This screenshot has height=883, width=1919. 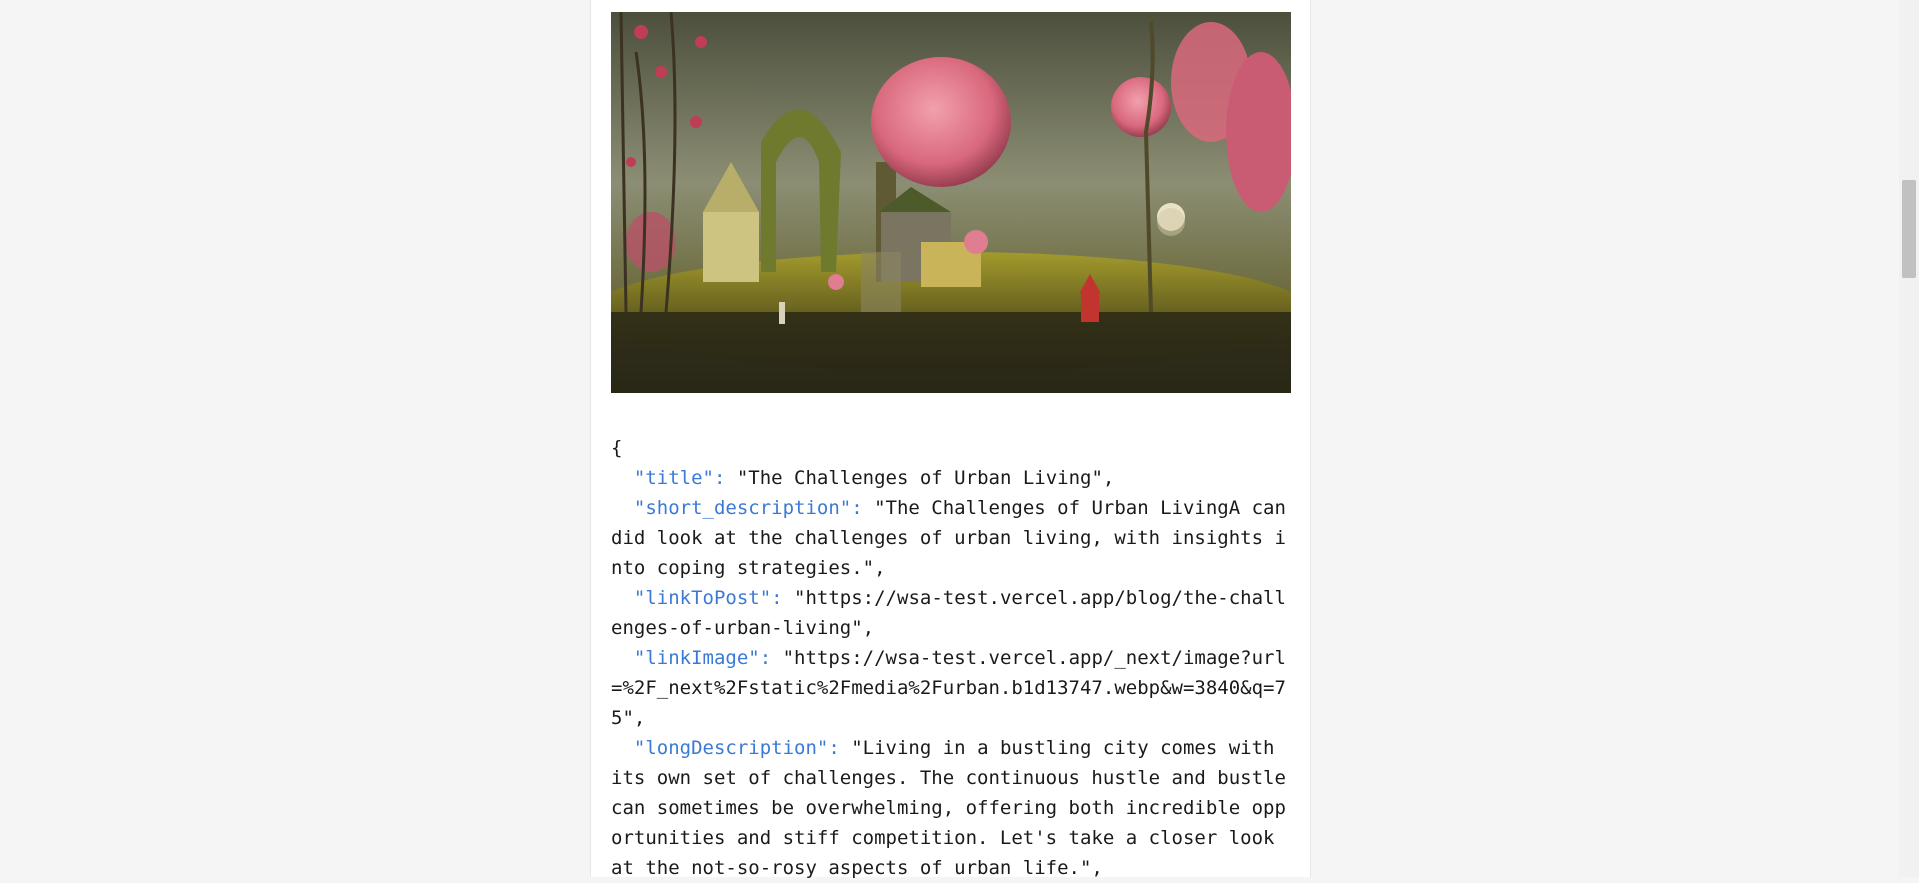 I want to click on json-key-short-description: "short_description":, so click(x=748, y=508).